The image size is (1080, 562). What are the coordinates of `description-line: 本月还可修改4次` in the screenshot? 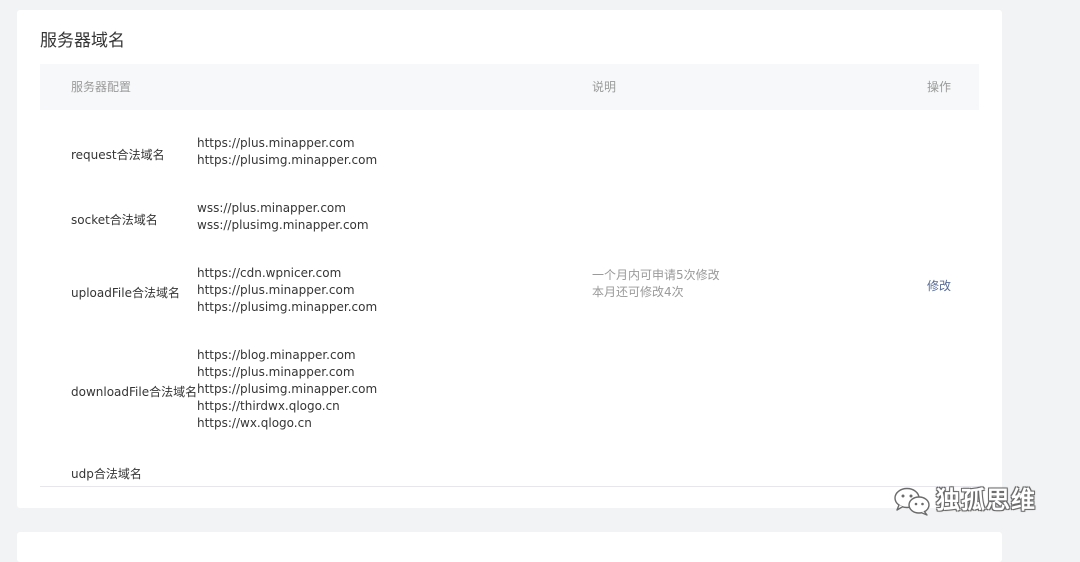 It's located at (638, 292).